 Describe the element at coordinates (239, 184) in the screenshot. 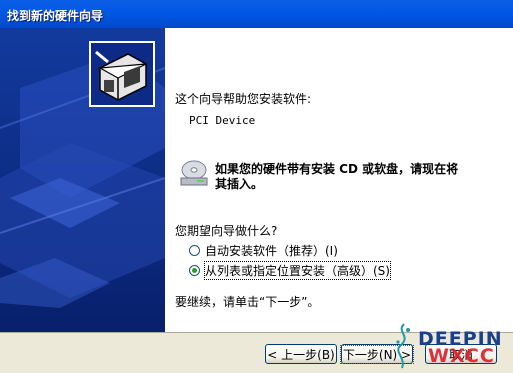

I see `insert-cd-line-2: 其插入。` at that location.